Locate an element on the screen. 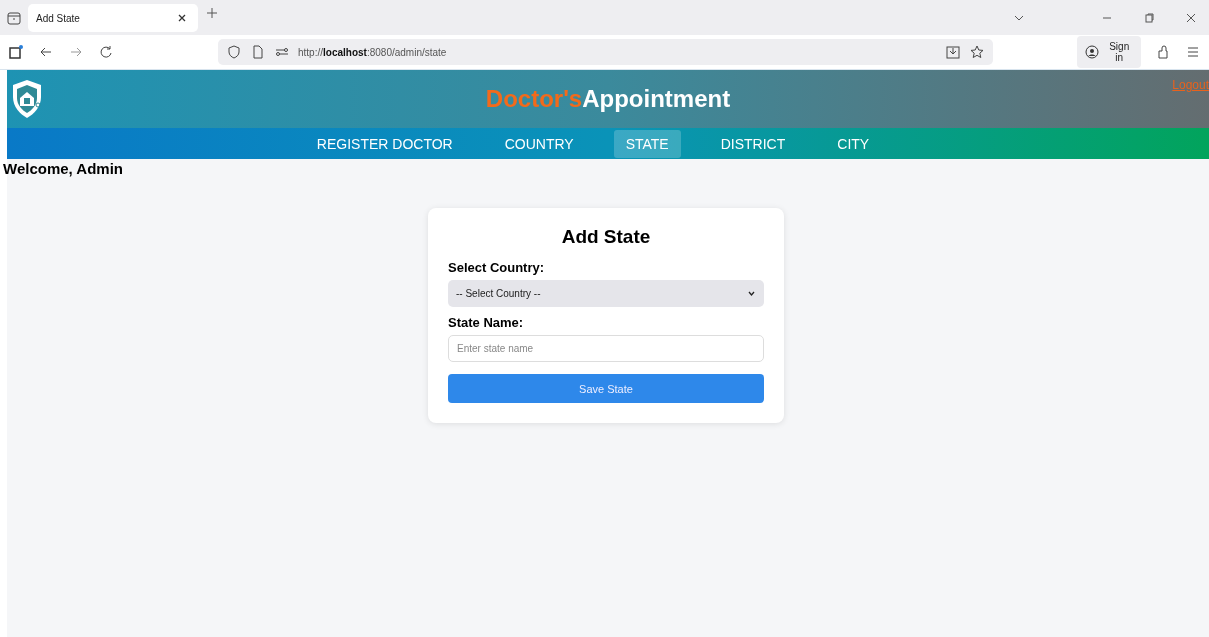 This screenshot has width=1209, height=637. download-icon is located at coordinates (953, 52).